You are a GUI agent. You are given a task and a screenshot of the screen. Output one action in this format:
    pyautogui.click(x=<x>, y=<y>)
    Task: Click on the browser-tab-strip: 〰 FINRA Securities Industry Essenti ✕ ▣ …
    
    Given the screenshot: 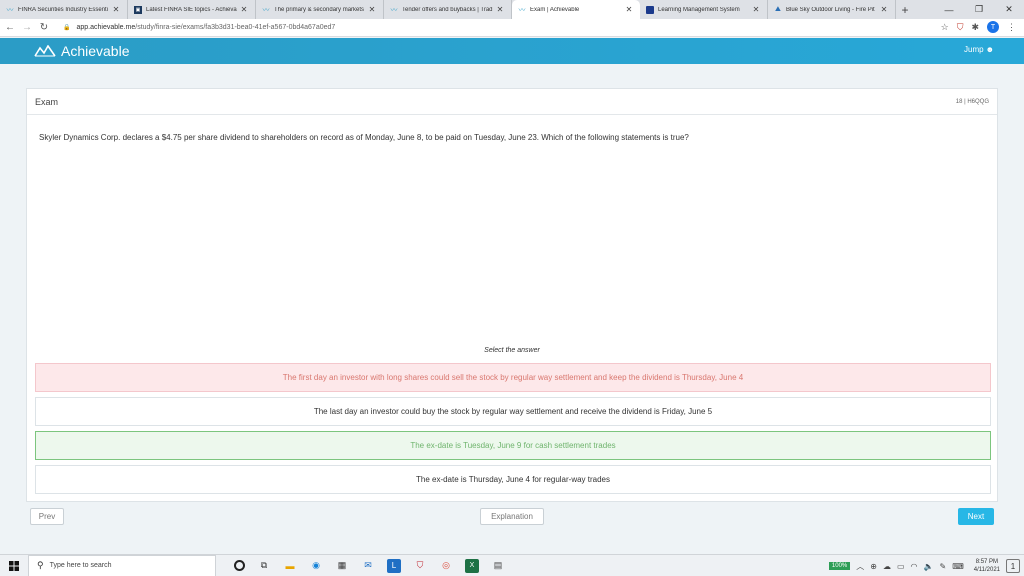 What is the action you would take?
    pyautogui.click(x=512, y=9)
    